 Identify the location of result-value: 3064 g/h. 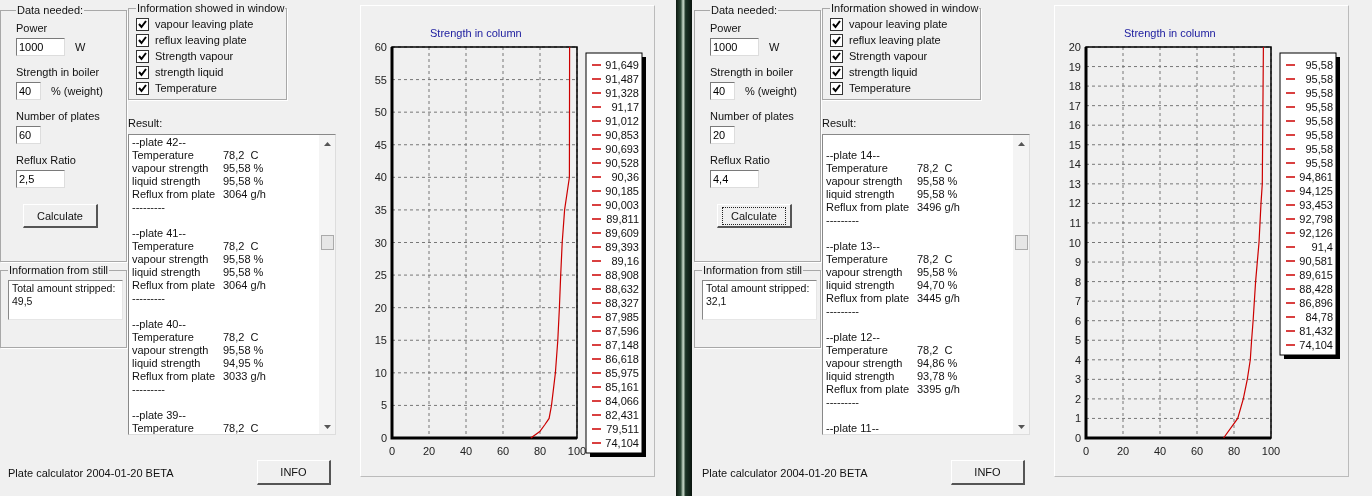
(244, 285).